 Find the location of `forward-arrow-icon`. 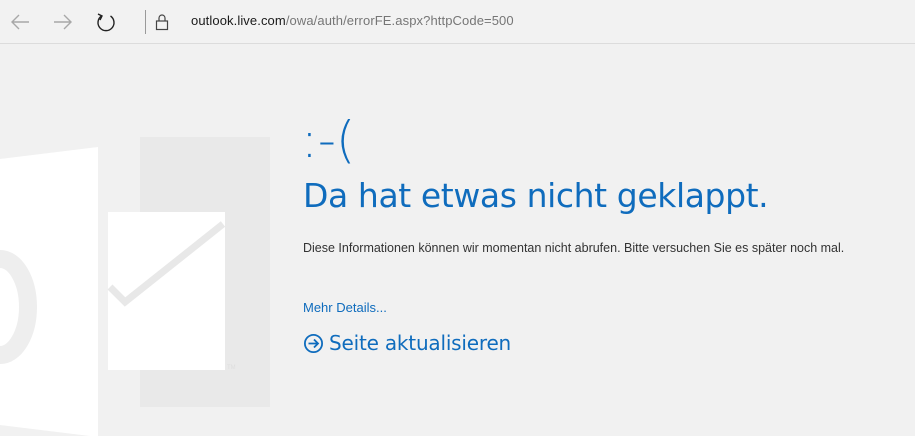

forward-arrow-icon is located at coordinates (63, 22).